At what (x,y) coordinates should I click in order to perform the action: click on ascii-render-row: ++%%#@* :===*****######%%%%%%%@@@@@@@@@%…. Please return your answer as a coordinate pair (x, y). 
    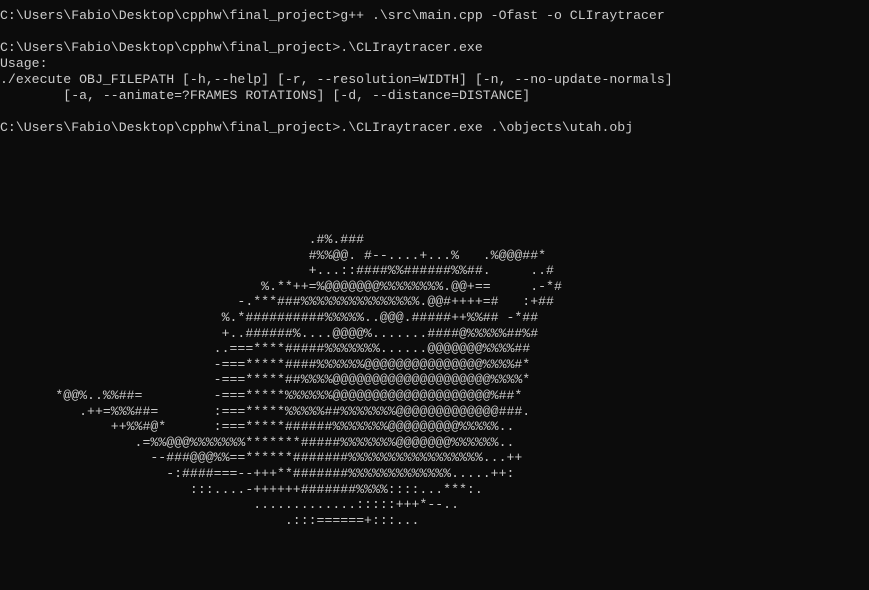
    Looking at the image, I should click on (257, 427).